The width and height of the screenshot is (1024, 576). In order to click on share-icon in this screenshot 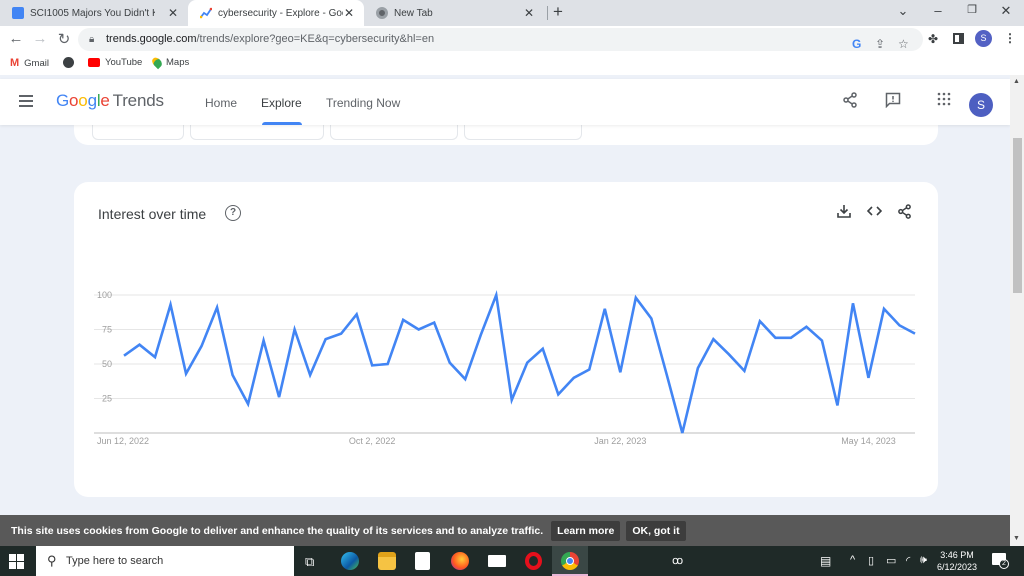, I will do `click(850, 102)`.